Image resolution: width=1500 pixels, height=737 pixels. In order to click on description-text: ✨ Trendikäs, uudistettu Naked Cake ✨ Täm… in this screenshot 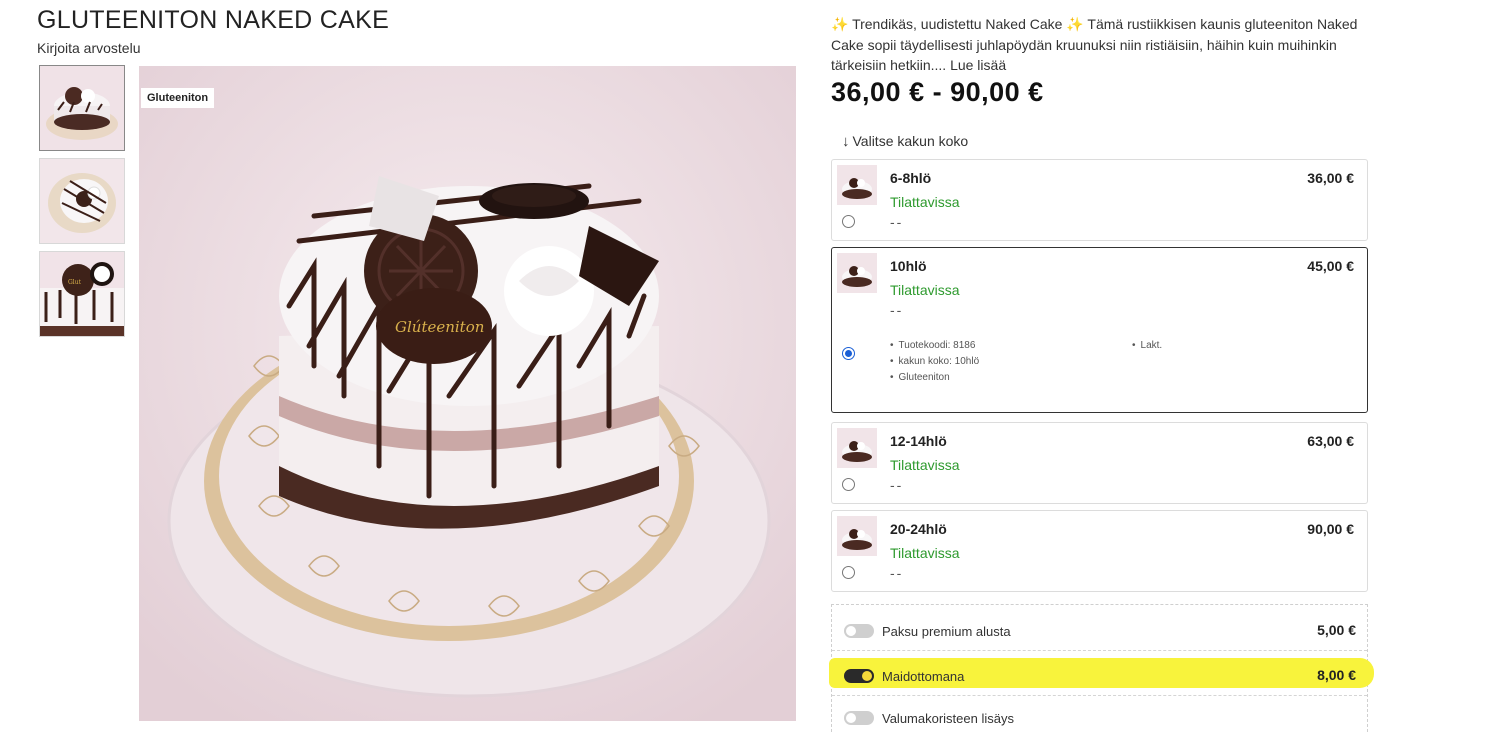, I will do `click(1094, 44)`.